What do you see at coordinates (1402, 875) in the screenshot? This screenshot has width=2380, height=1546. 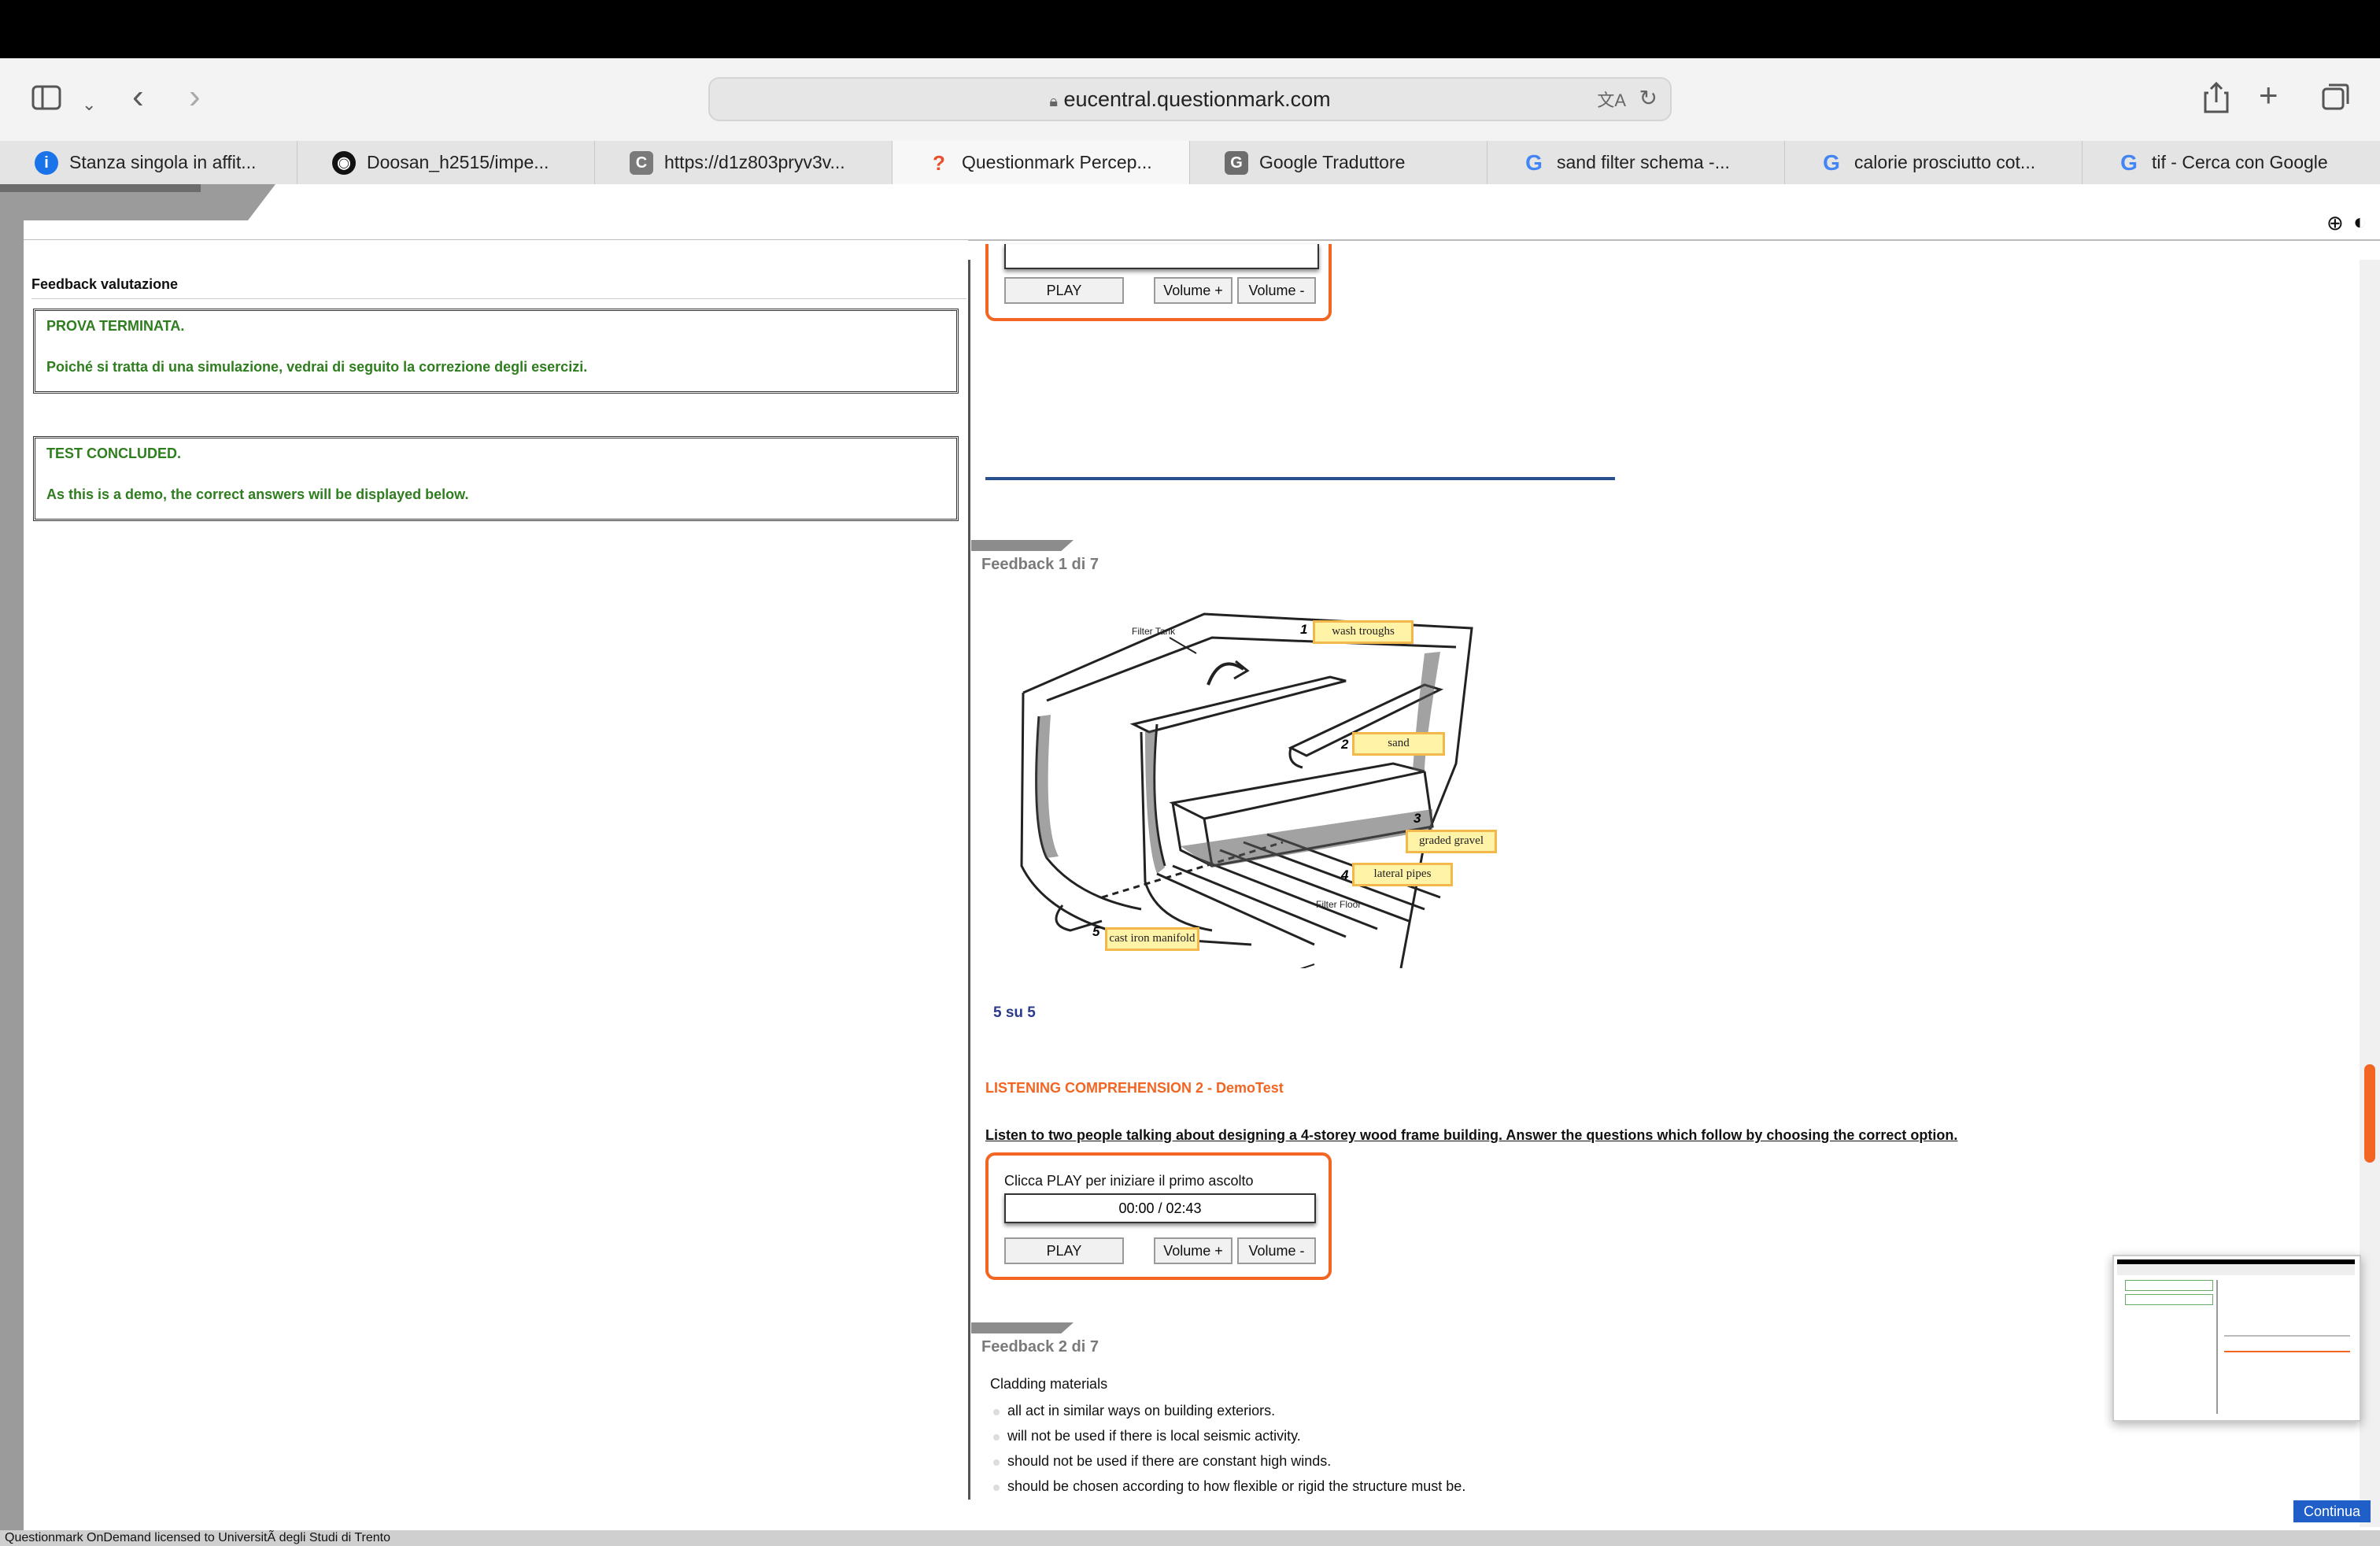 I see `tag-lateral-pipes: lateral pipes` at bounding box center [1402, 875].